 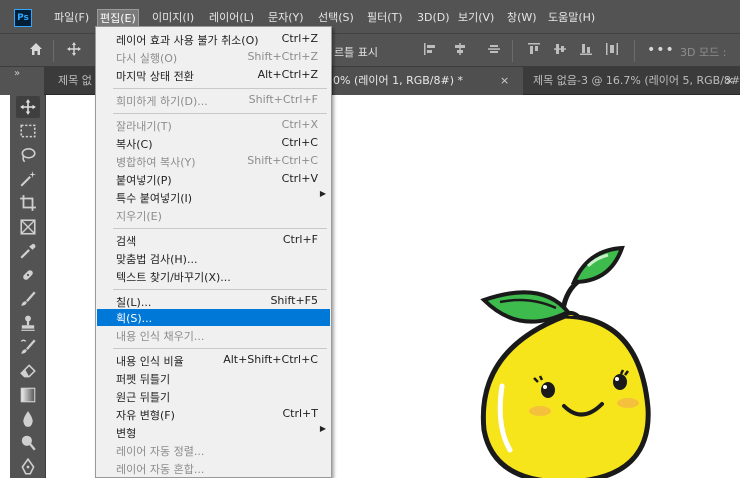 I want to click on menu-item-puppet-warp: 퍼펫 뒤틀기, so click(x=213, y=378).